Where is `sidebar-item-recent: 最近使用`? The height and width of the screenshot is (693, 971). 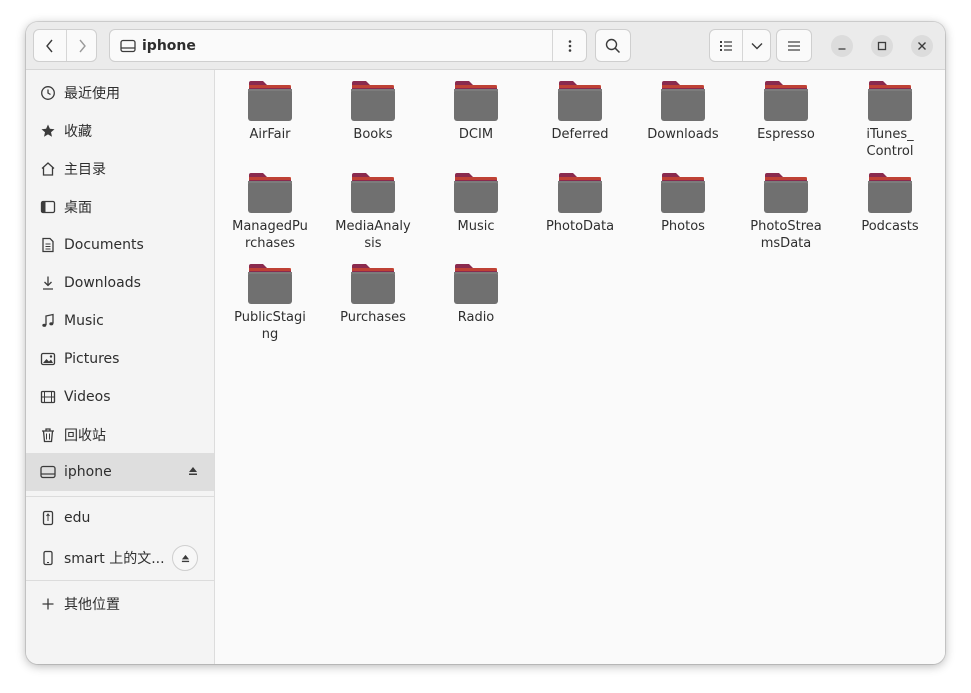 sidebar-item-recent: 最近使用 is located at coordinates (120, 93).